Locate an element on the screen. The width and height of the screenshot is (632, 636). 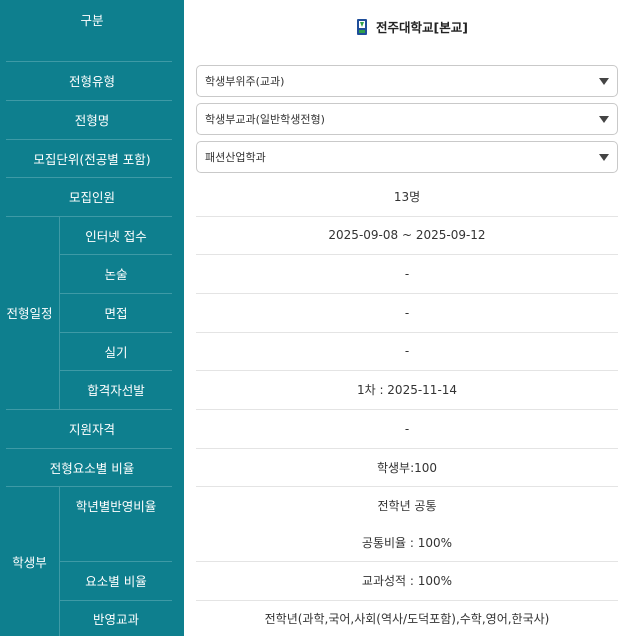
label-admission-name: 전형명 is located at coordinates (92, 120).